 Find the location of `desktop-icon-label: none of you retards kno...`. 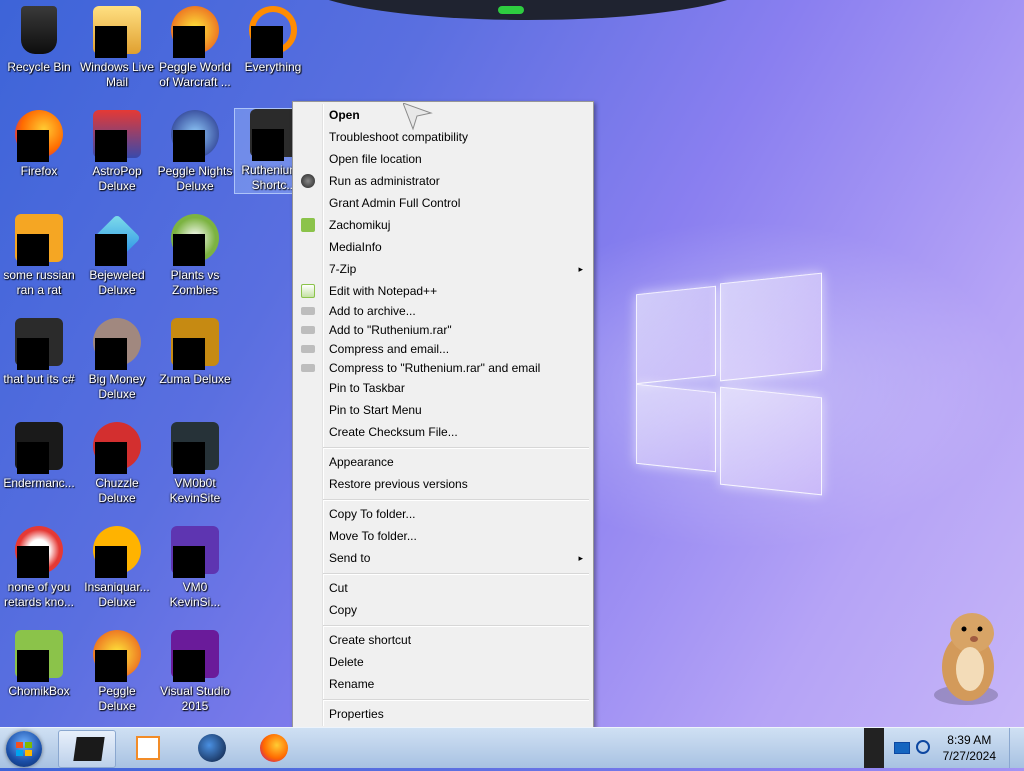

desktop-icon-label: none of you retards kno... is located at coordinates (39, 594).